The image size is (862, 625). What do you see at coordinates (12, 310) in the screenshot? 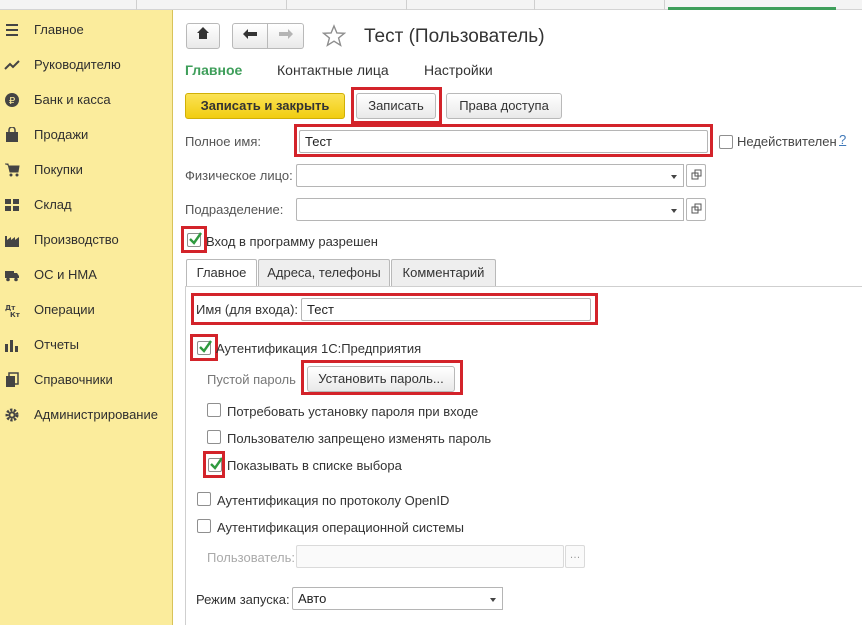
I see `dt-kt-icon: Дт Кт` at bounding box center [12, 310].